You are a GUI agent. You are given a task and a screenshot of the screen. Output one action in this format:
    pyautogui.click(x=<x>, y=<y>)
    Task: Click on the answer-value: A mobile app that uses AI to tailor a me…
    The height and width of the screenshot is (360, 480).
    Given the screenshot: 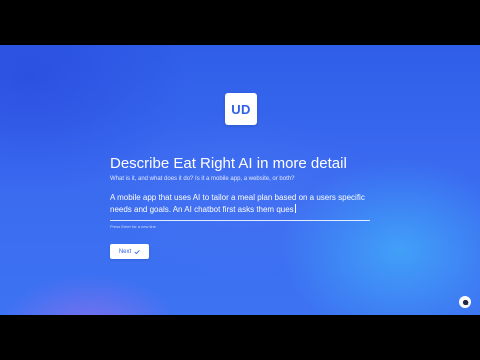 What is the action you would take?
    pyautogui.click(x=237, y=203)
    